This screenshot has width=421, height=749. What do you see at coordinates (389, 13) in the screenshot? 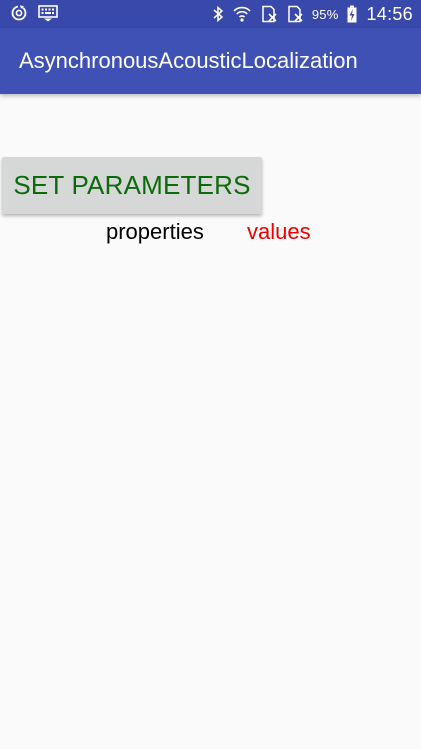
I see `status-time: 14:56` at bounding box center [389, 13].